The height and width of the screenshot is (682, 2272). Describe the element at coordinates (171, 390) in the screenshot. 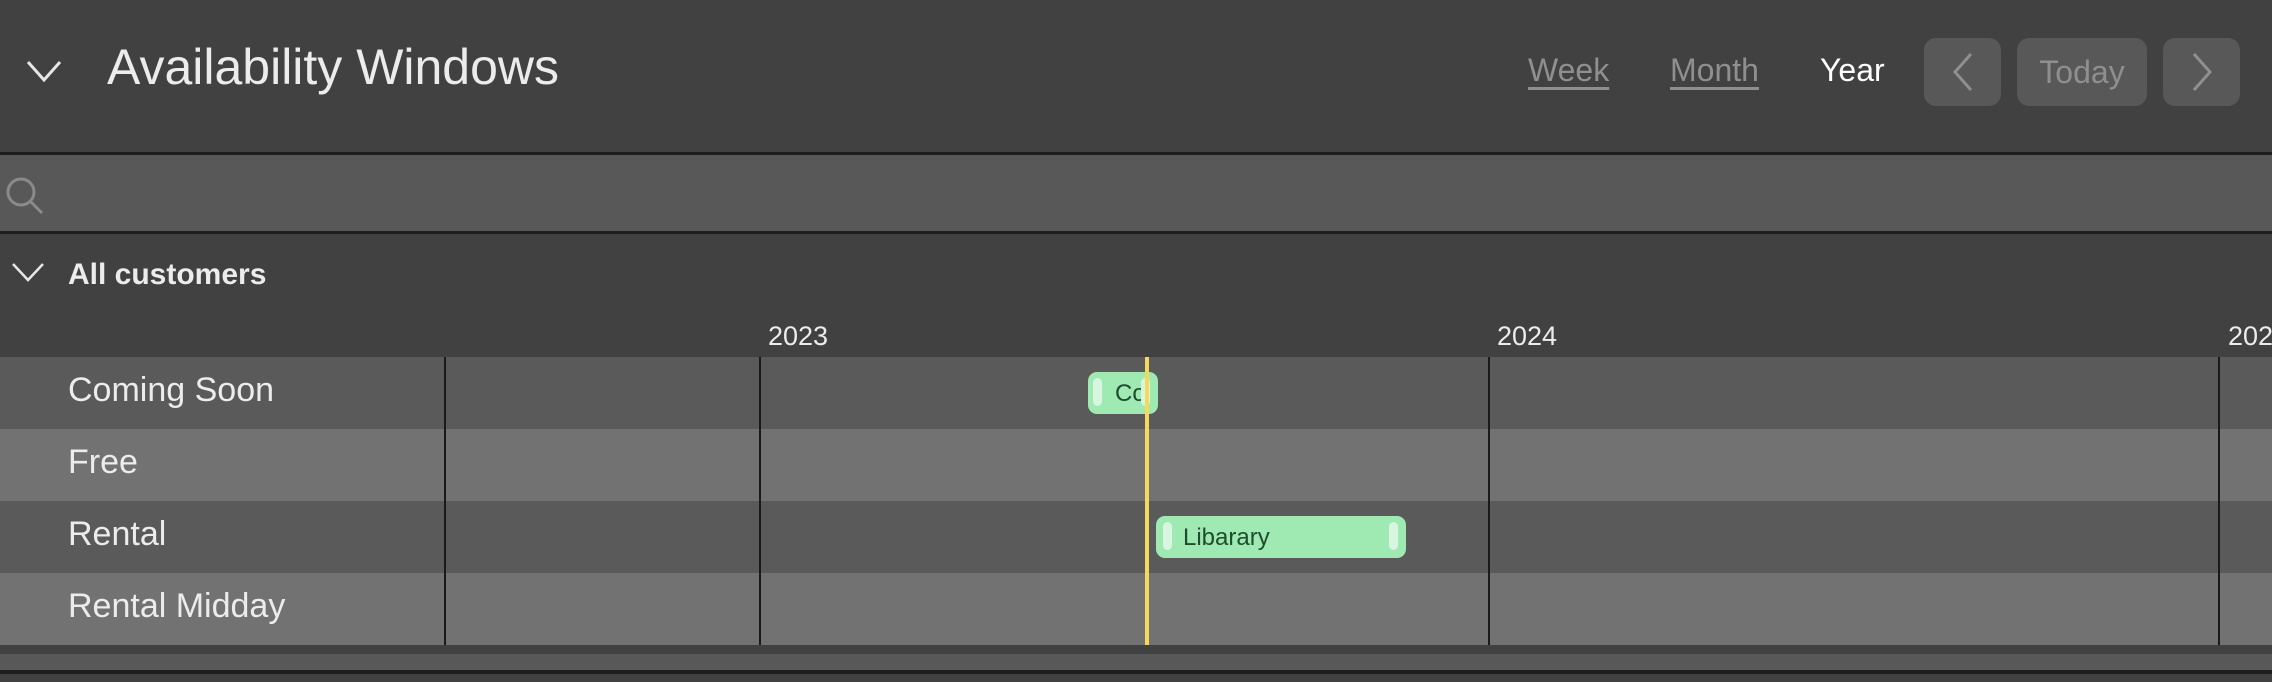

I see `row-label: Coming Soon` at that location.